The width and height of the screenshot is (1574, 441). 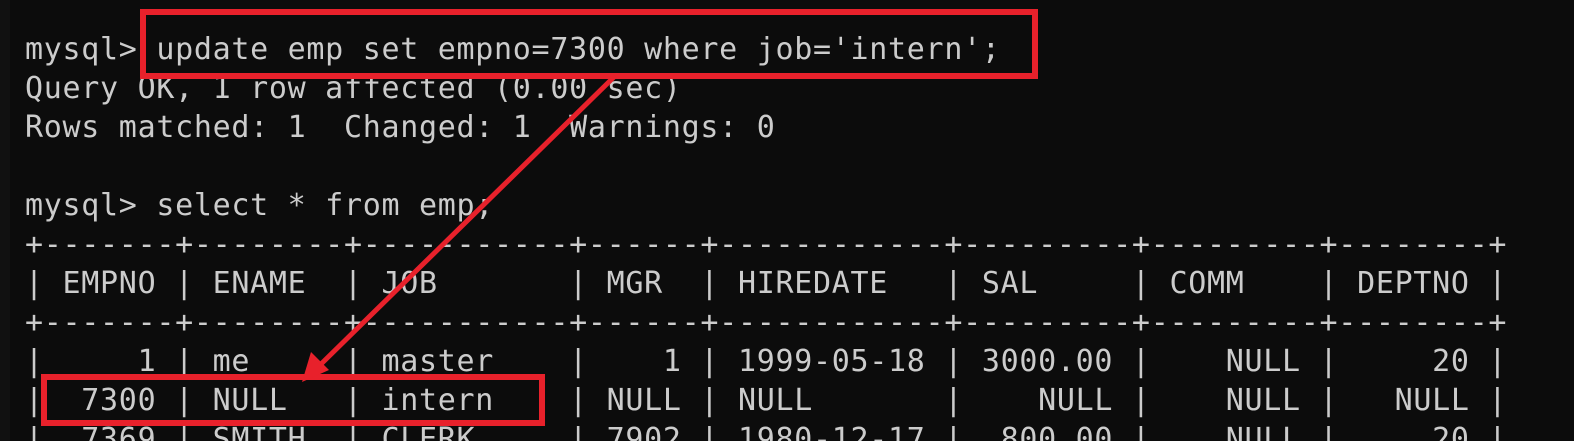 What do you see at coordinates (400, 127) in the screenshot?
I see `terminal-line-rows-matched: Rows matched: 1 Changed: 1 Warnings: 0` at bounding box center [400, 127].